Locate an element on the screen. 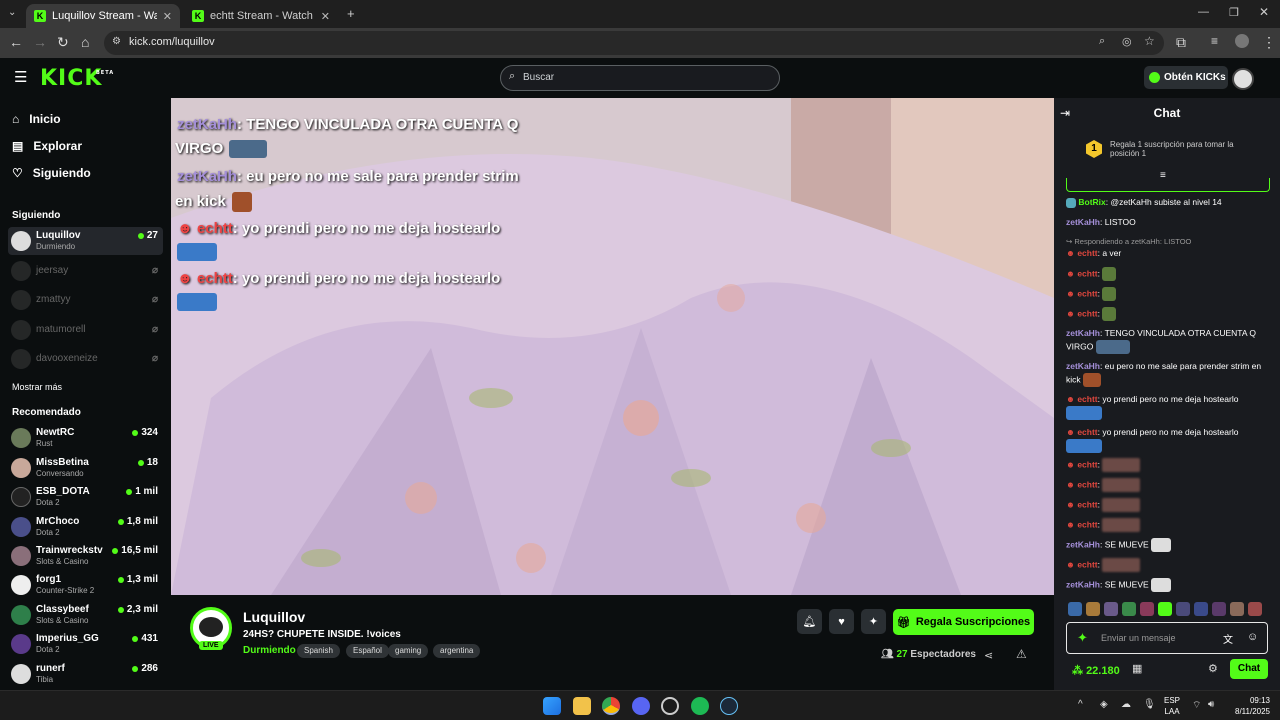  notification-bell-button: 🔔︎ is located at coordinates (809, 621).